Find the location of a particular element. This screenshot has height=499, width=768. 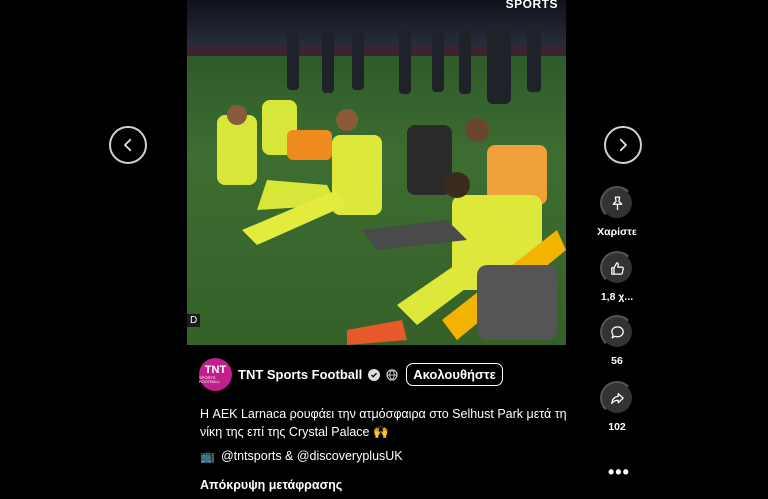

chevron-right-icon is located at coordinates (623, 145).